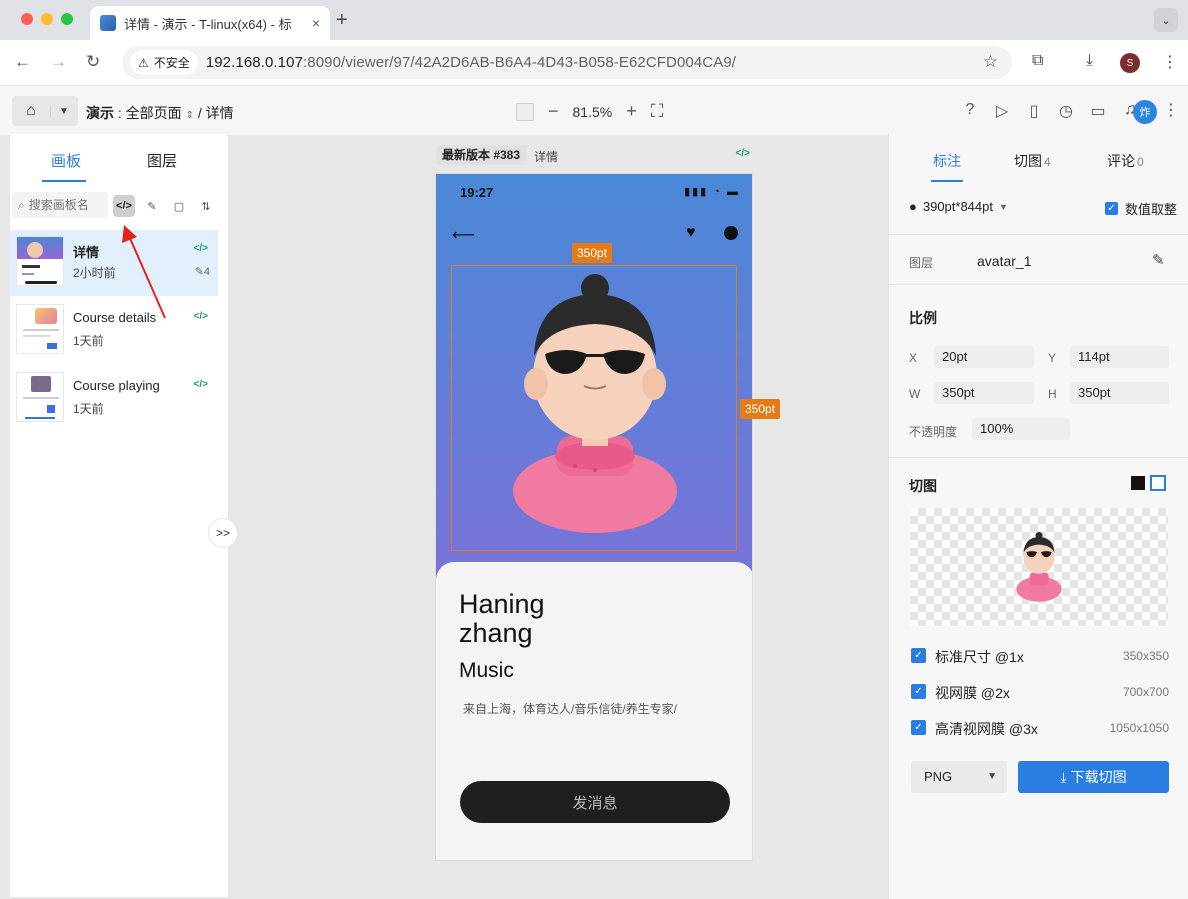  What do you see at coordinates (171, 63) in the screenshot?
I see `insecure-label: 不安全` at bounding box center [171, 63].